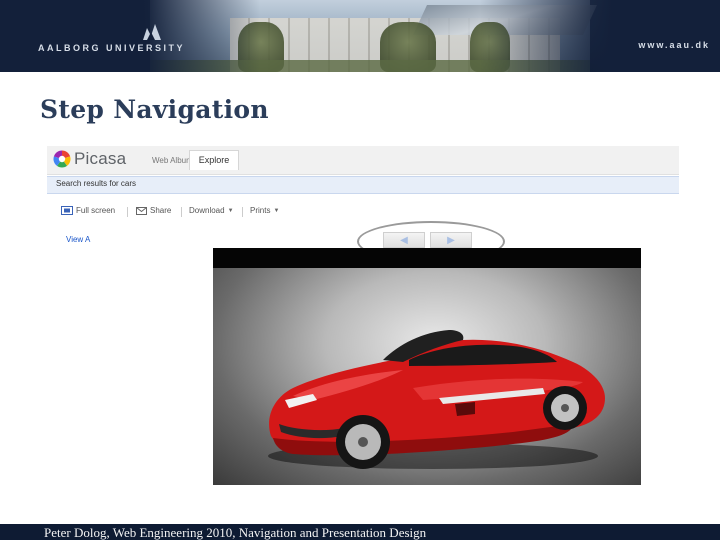 This screenshot has height=541, width=720. I want to click on tab-explore: Explore, so click(214, 160).